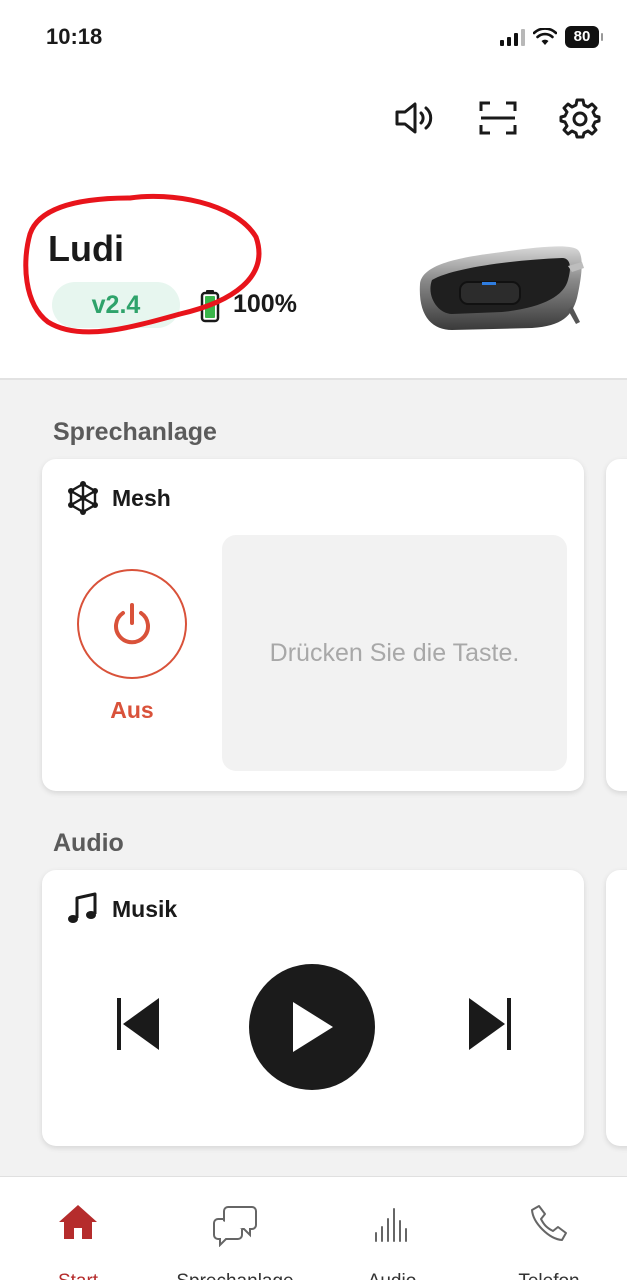  I want to click on intercom-section-title: Sprechanlage, so click(135, 432).